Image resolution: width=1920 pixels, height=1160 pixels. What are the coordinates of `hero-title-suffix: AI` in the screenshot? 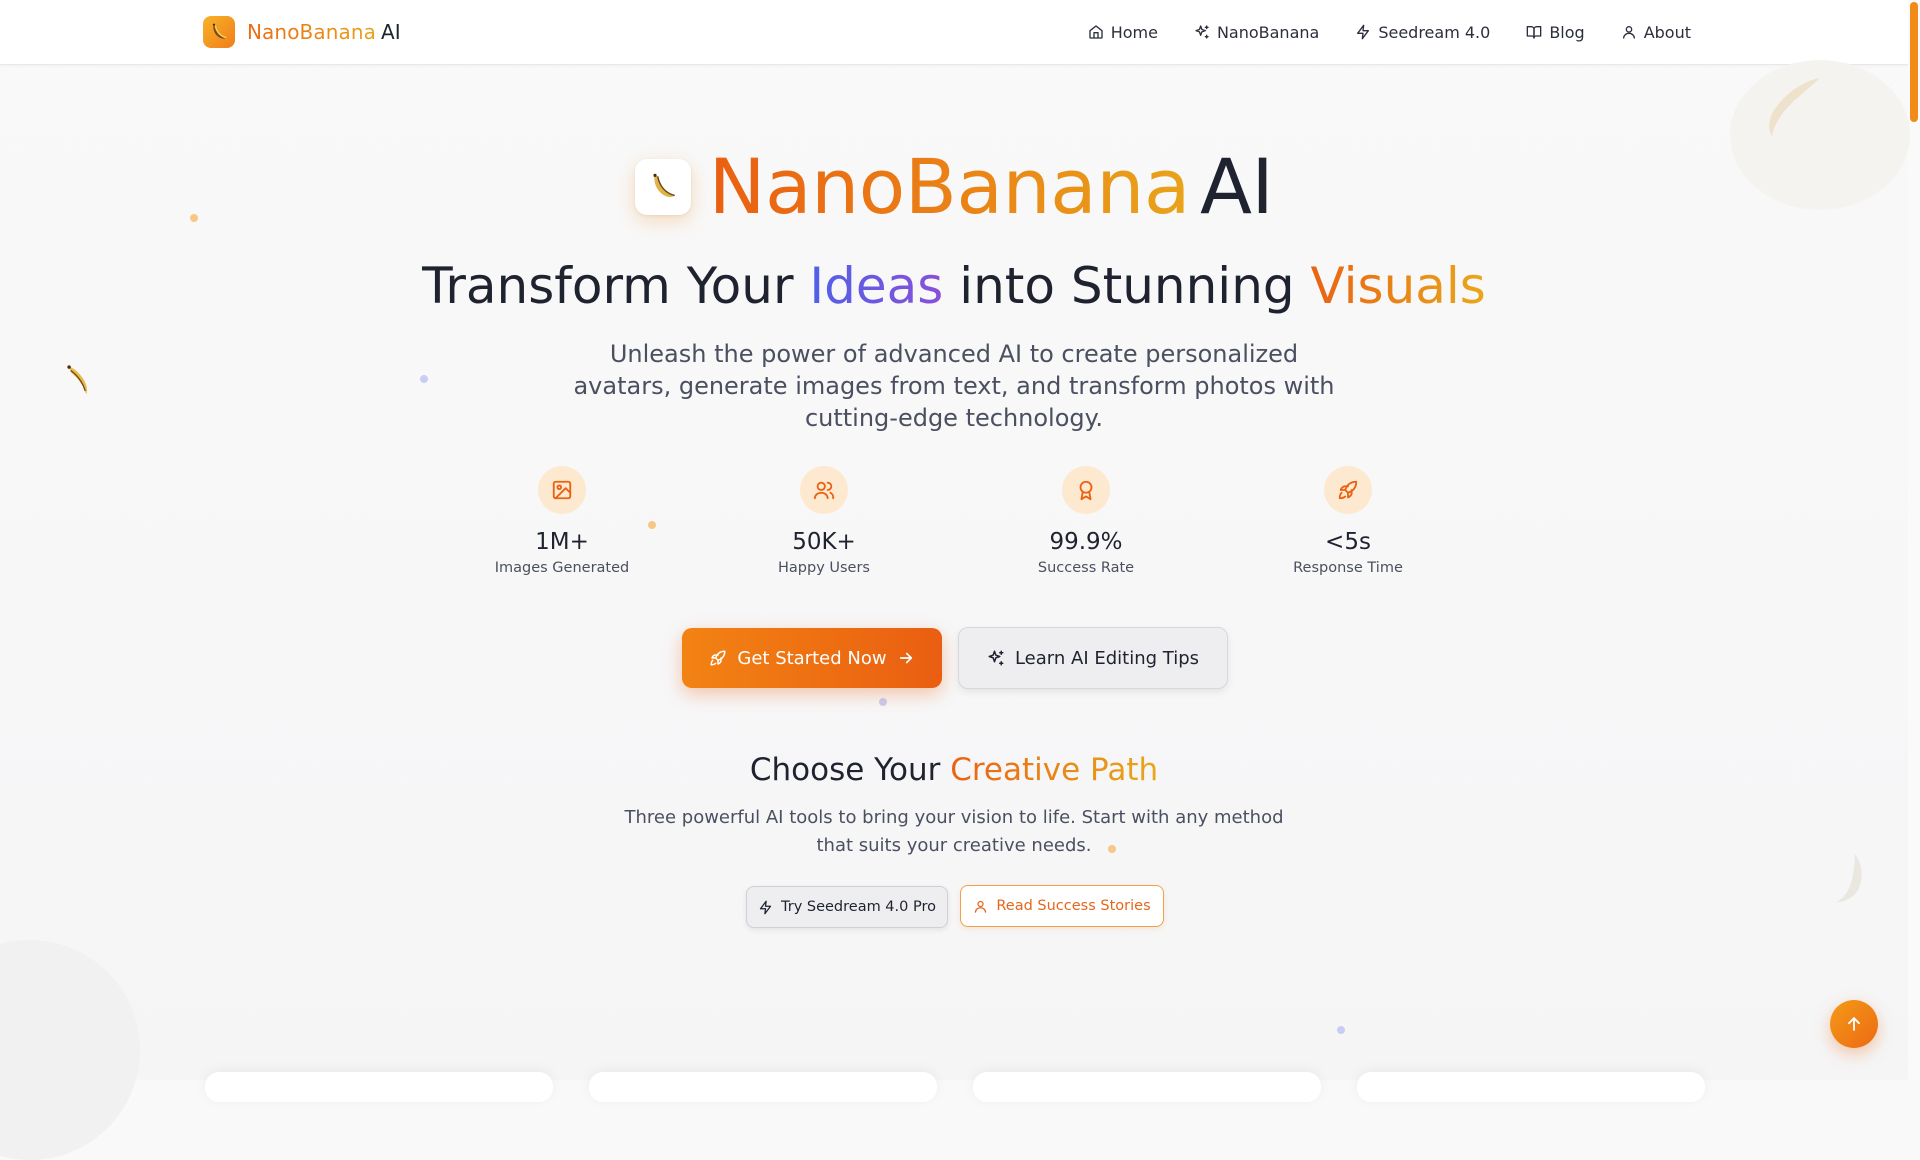 It's located at (1236, 186).